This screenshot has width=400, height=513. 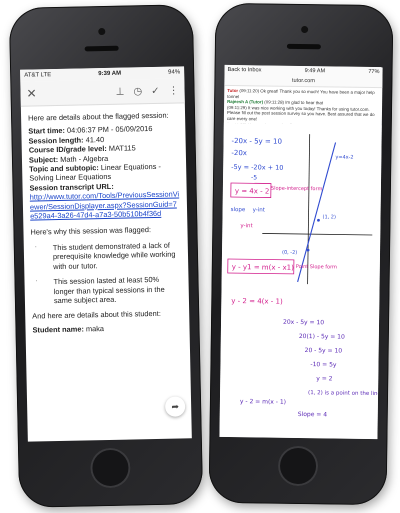 What do you see at coordinates (239, 153) in the screenshot?
I see `whiteboard-note: -20x` at bounding box center [239, 153].